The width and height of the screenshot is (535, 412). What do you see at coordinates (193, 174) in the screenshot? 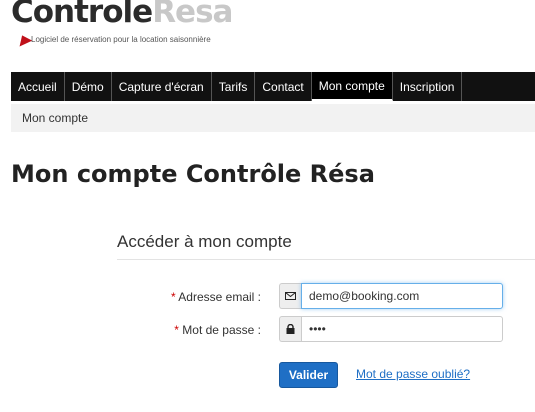
I see `page-title: Mon compte Contrôle Résa` at bounding box center [193, 174].